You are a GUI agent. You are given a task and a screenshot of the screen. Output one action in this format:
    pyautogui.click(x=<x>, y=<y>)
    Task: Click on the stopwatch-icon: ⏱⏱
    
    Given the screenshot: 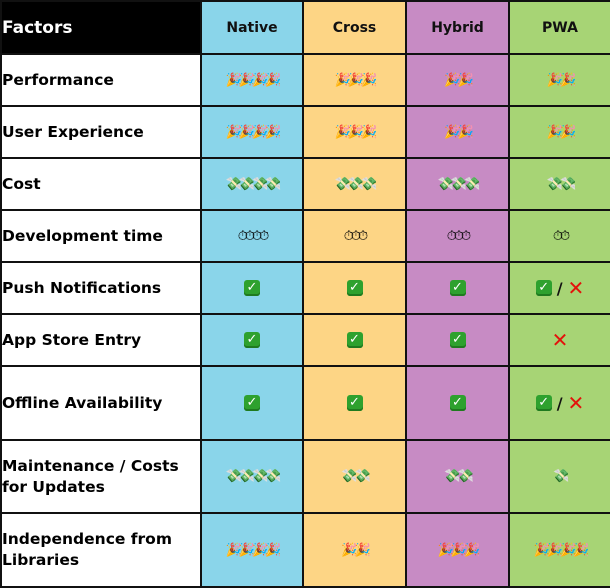 What is the action you would take?
    pyautogui.click(x=561, y=236)
    